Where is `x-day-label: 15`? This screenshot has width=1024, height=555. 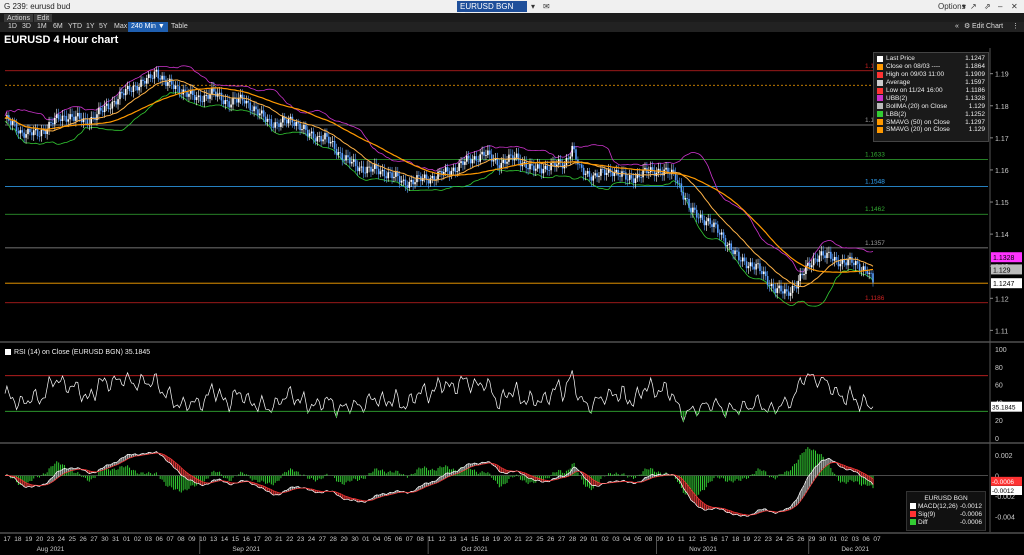
x-day-label: 15 is located at coordinates (475, 539).